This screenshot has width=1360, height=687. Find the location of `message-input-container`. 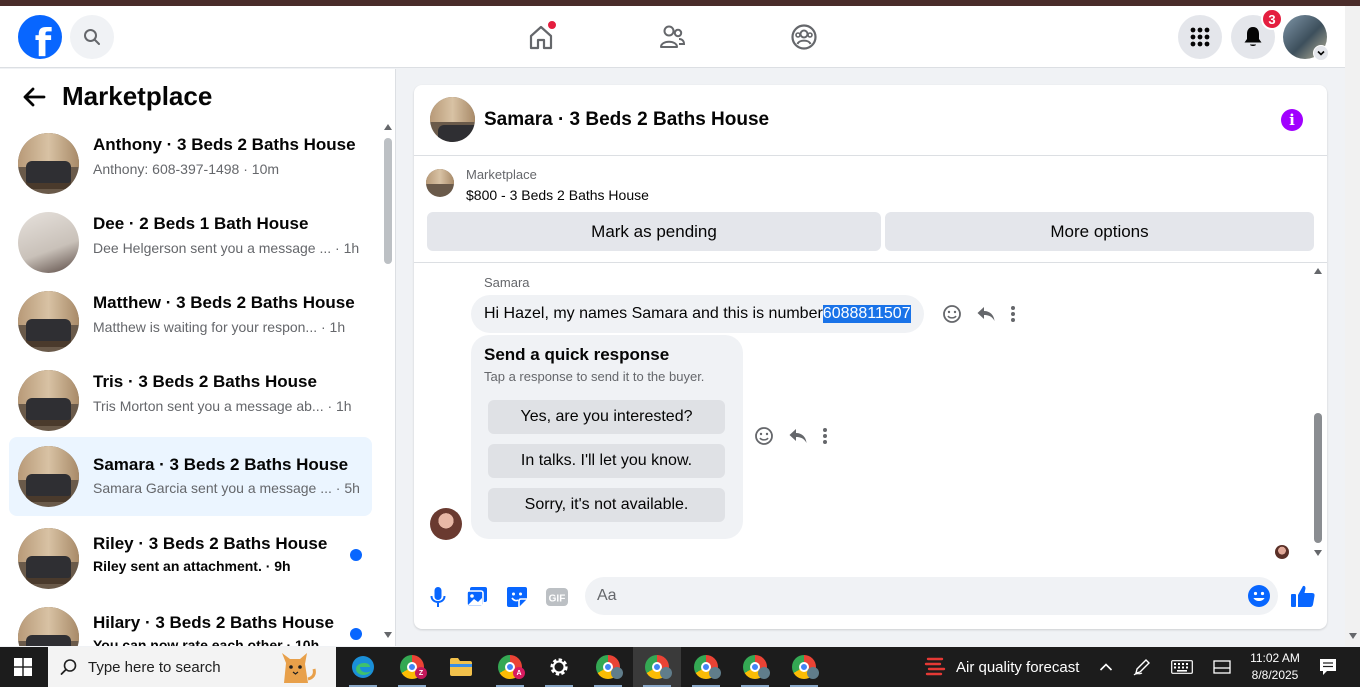

message-input-container is located at coordinates (931, 596).